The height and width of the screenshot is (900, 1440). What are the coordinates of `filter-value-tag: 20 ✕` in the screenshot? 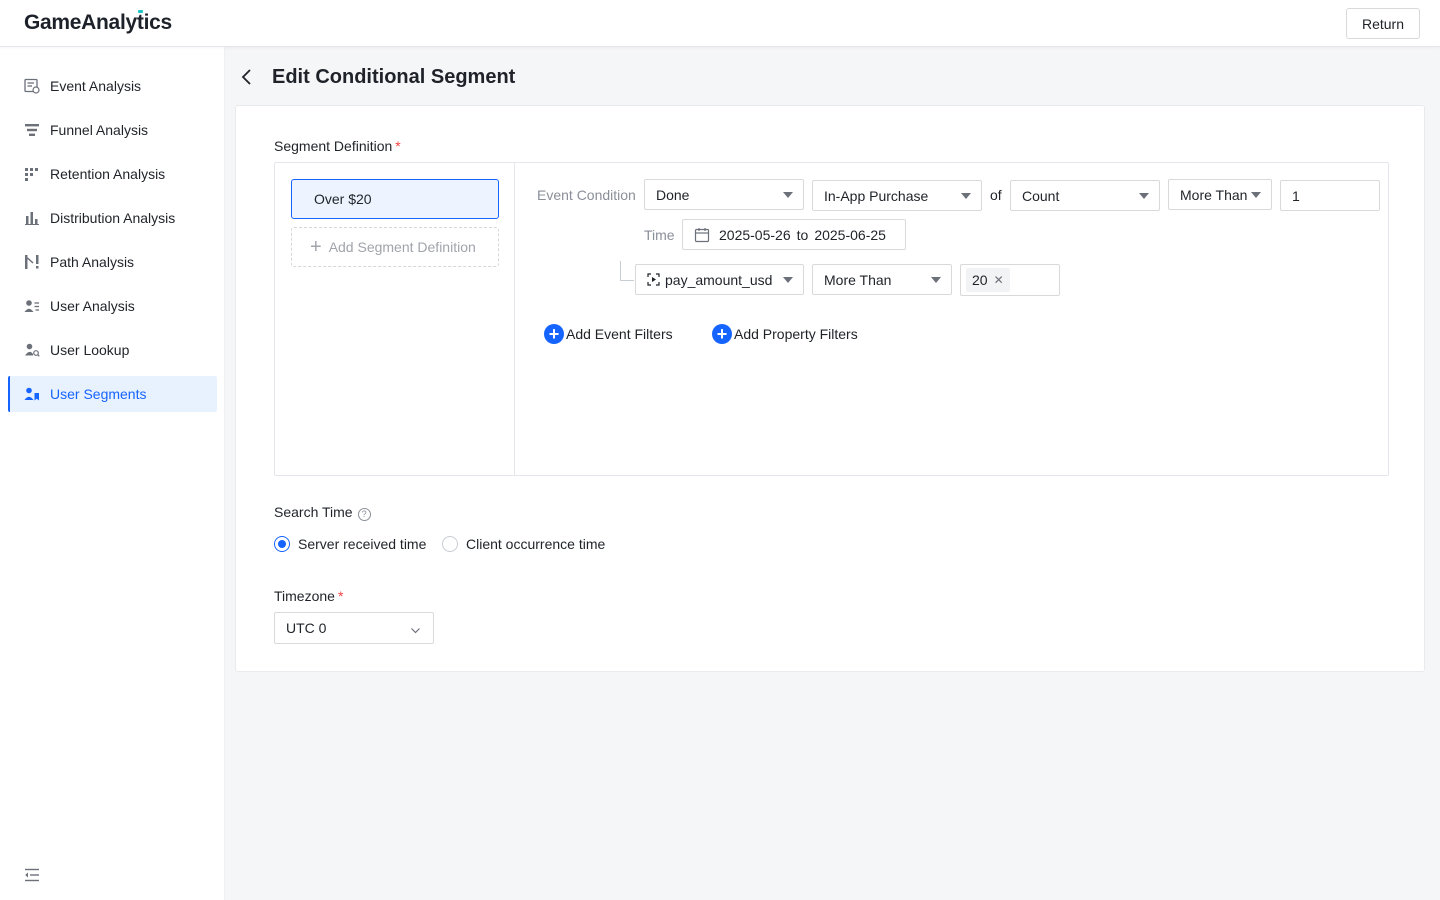 It's located at (988, 280).